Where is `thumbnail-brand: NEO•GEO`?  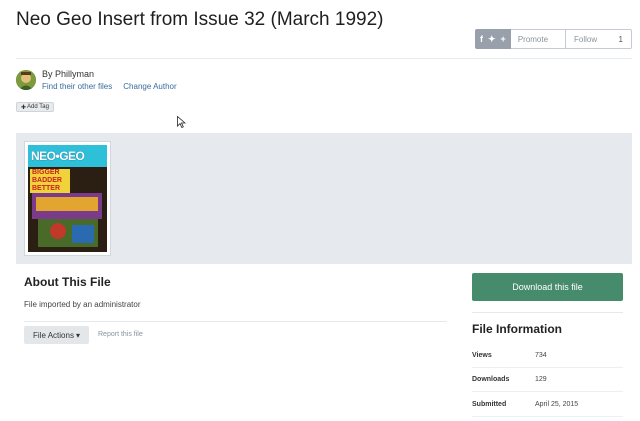
thumbnail-brand: NEO•GEO is located at coordinates (58, 156).